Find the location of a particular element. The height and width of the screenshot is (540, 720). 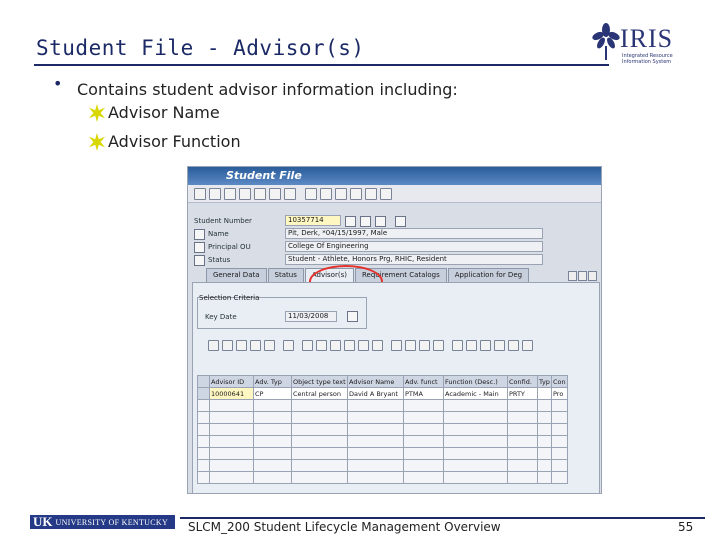

save-icon is located at coordinates (215, 193).